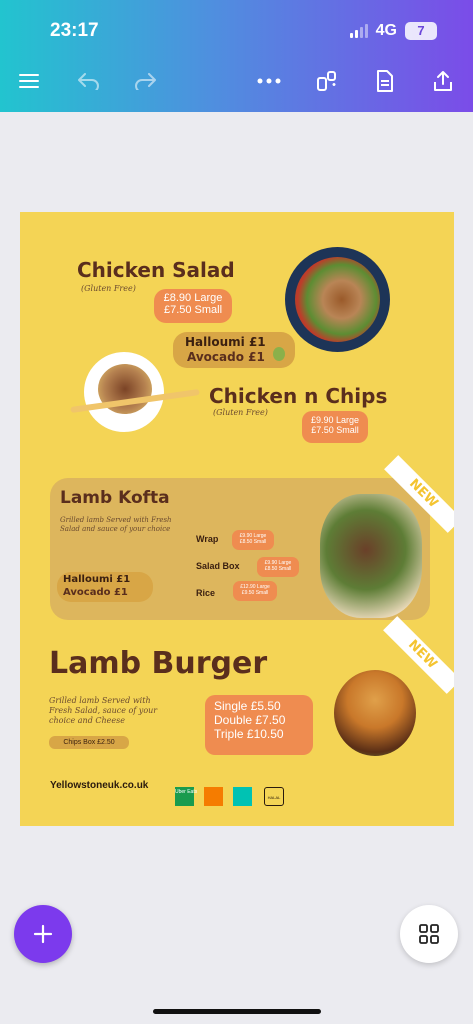 The height and width of the screenshot is (1024, 473). I want to click on lamb-burger-description-1: Grilled lamb Served with, so click(100, 700).